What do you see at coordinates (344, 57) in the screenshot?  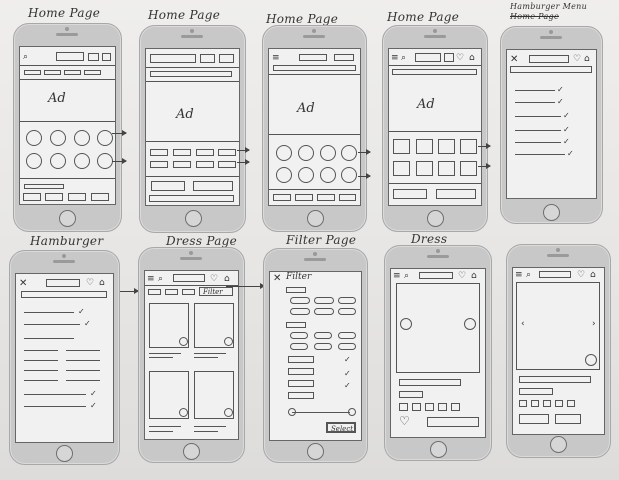 I see `header-icons` at bounding box center [344, 57].